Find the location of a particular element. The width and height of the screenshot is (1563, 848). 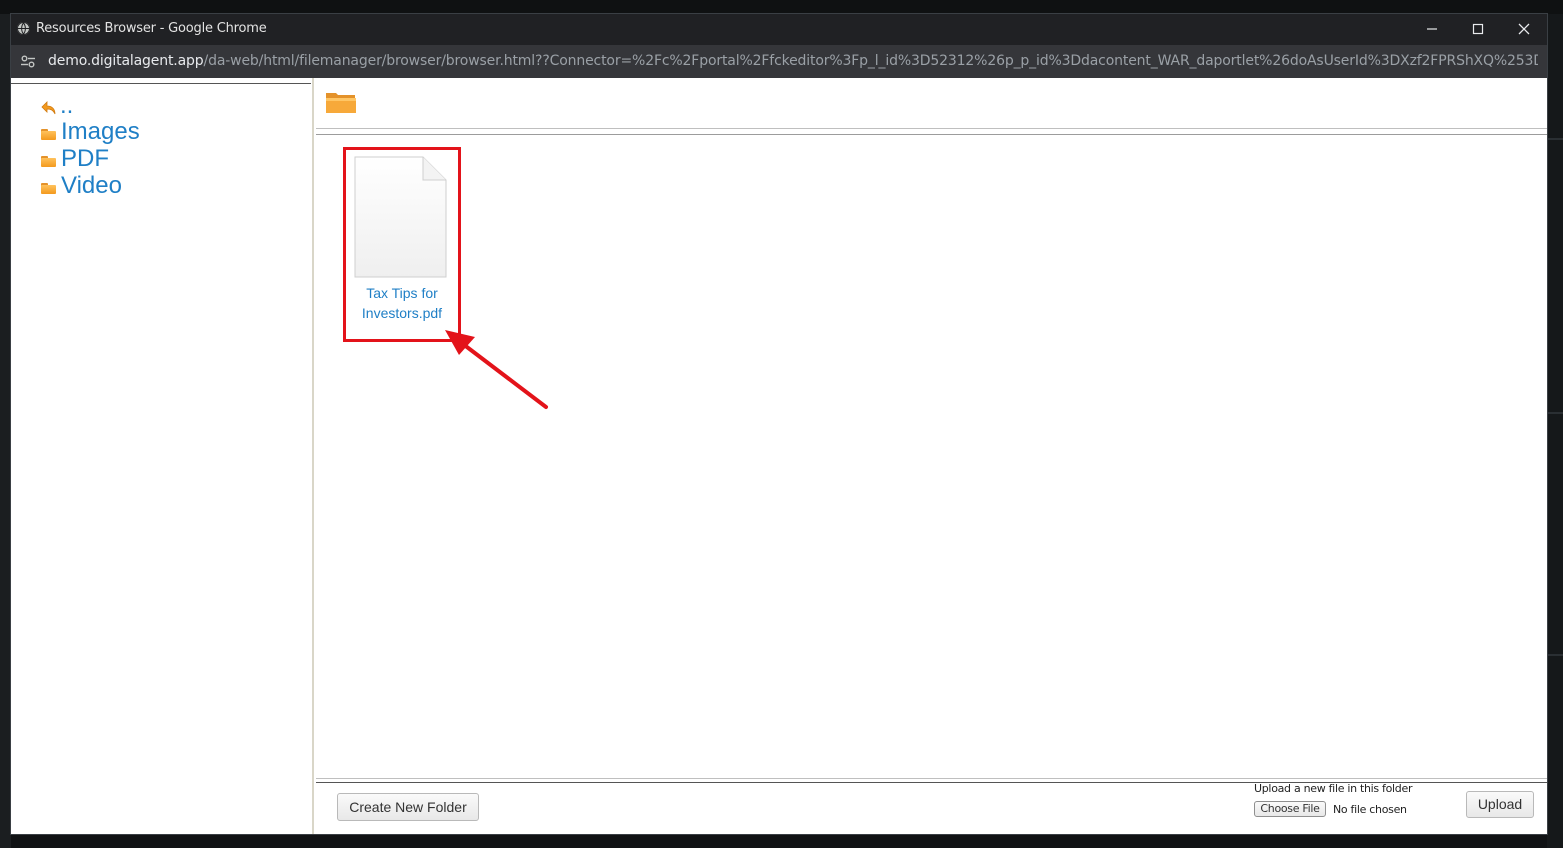

close-icon is located at coordinates (1524, 29).